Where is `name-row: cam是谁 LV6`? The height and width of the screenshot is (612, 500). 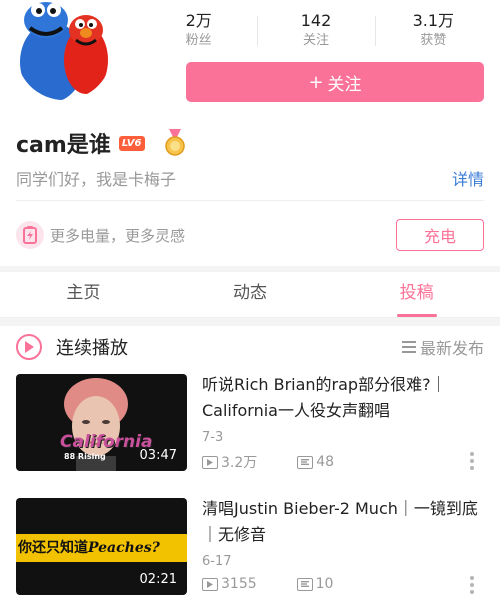 name-row: cam是谁 LV6 is located at coordinates (101, 143).